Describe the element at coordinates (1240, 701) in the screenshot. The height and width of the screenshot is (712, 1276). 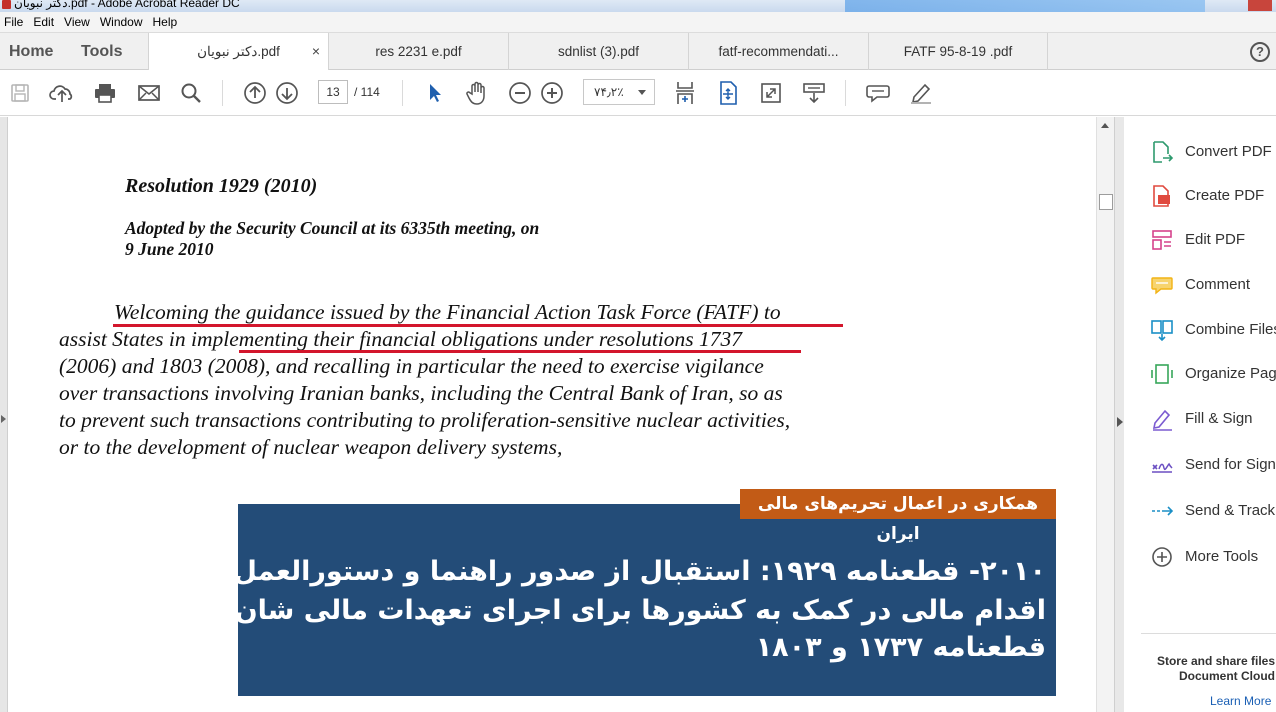
I see `learn-more-link: Learn More` at that location.